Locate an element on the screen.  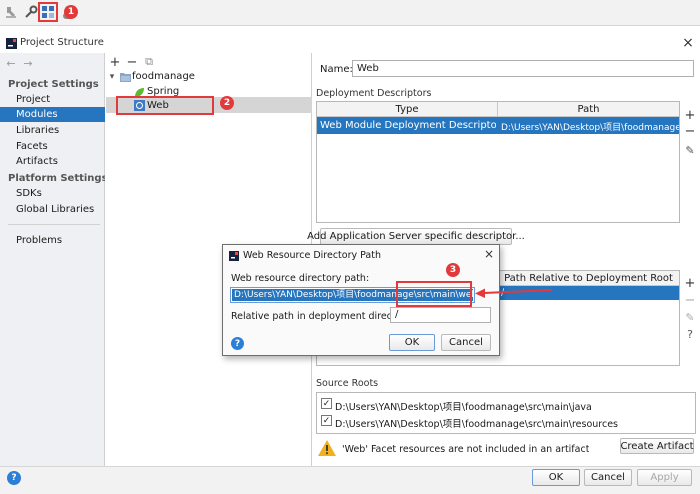
nav-divider is located at coordinates (54, 224).